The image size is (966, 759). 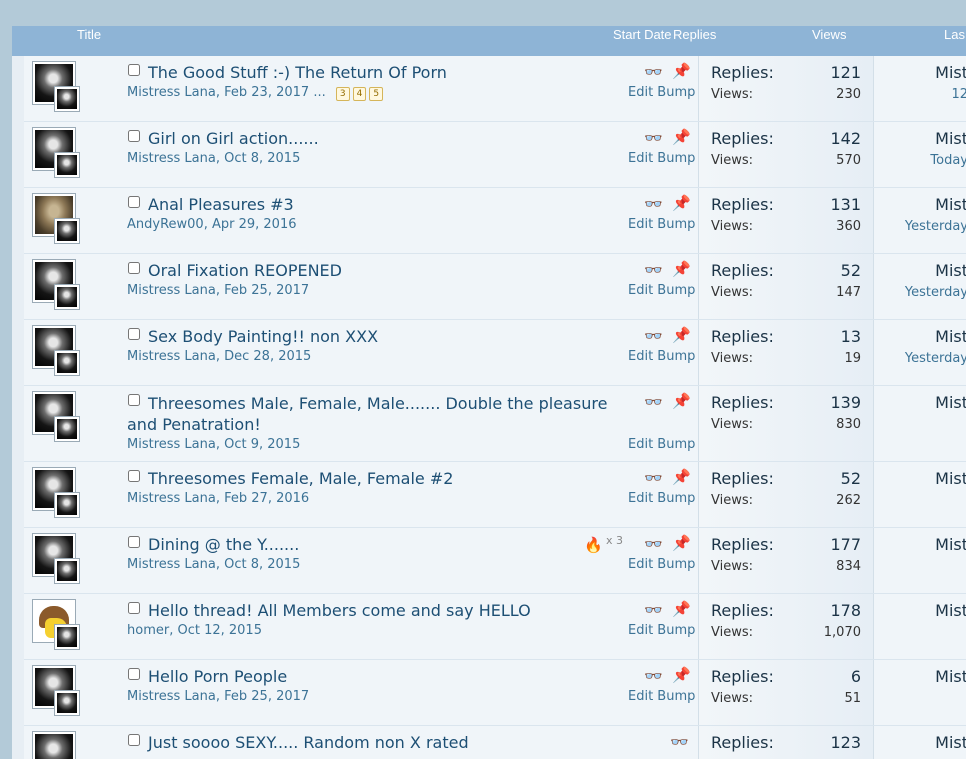 What do you see at coordinates (262, 444) in the screenshot?
I see `thread-start-date: Oct 9, 2015` at bounding box center [262, 444].